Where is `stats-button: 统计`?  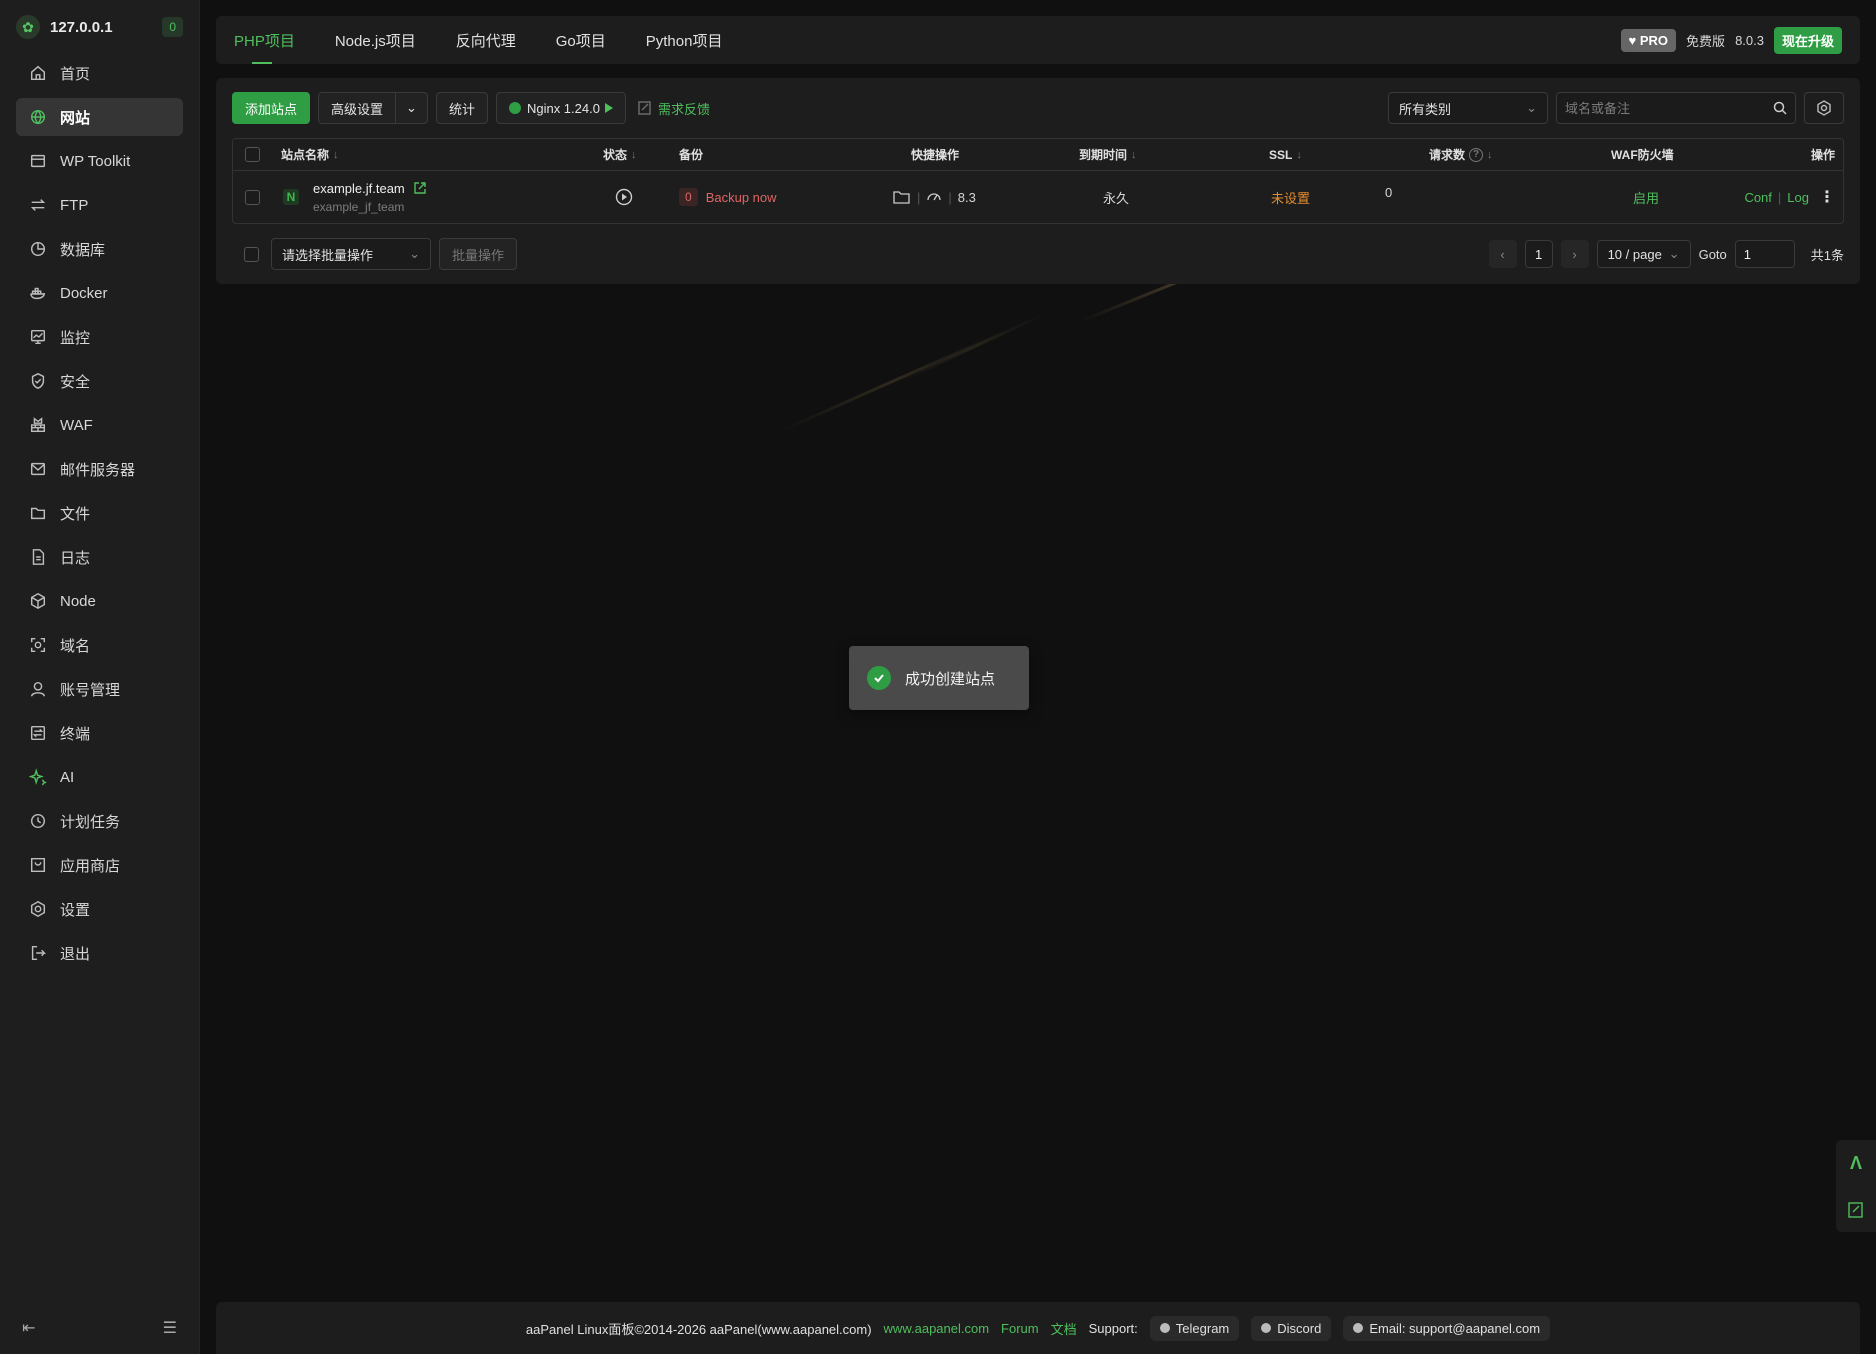
stats-button: 统计 is located at coordinates (461, 108).